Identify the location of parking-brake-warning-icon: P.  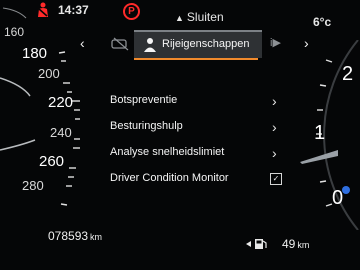
(131, 11).